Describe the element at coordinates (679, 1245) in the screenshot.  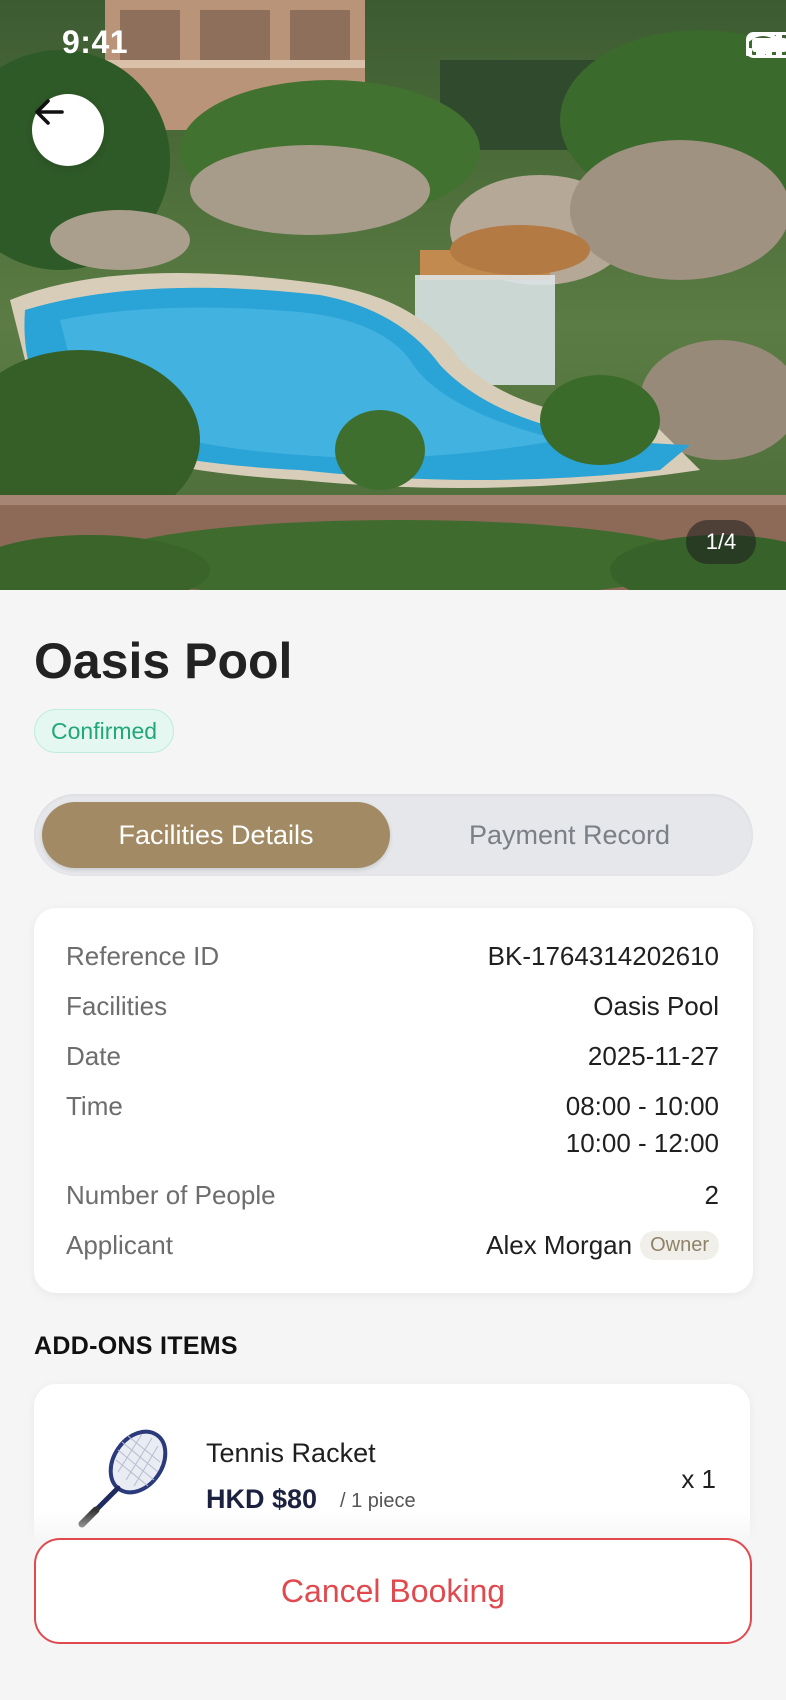
I see `owner-tag: Owner` at that location.